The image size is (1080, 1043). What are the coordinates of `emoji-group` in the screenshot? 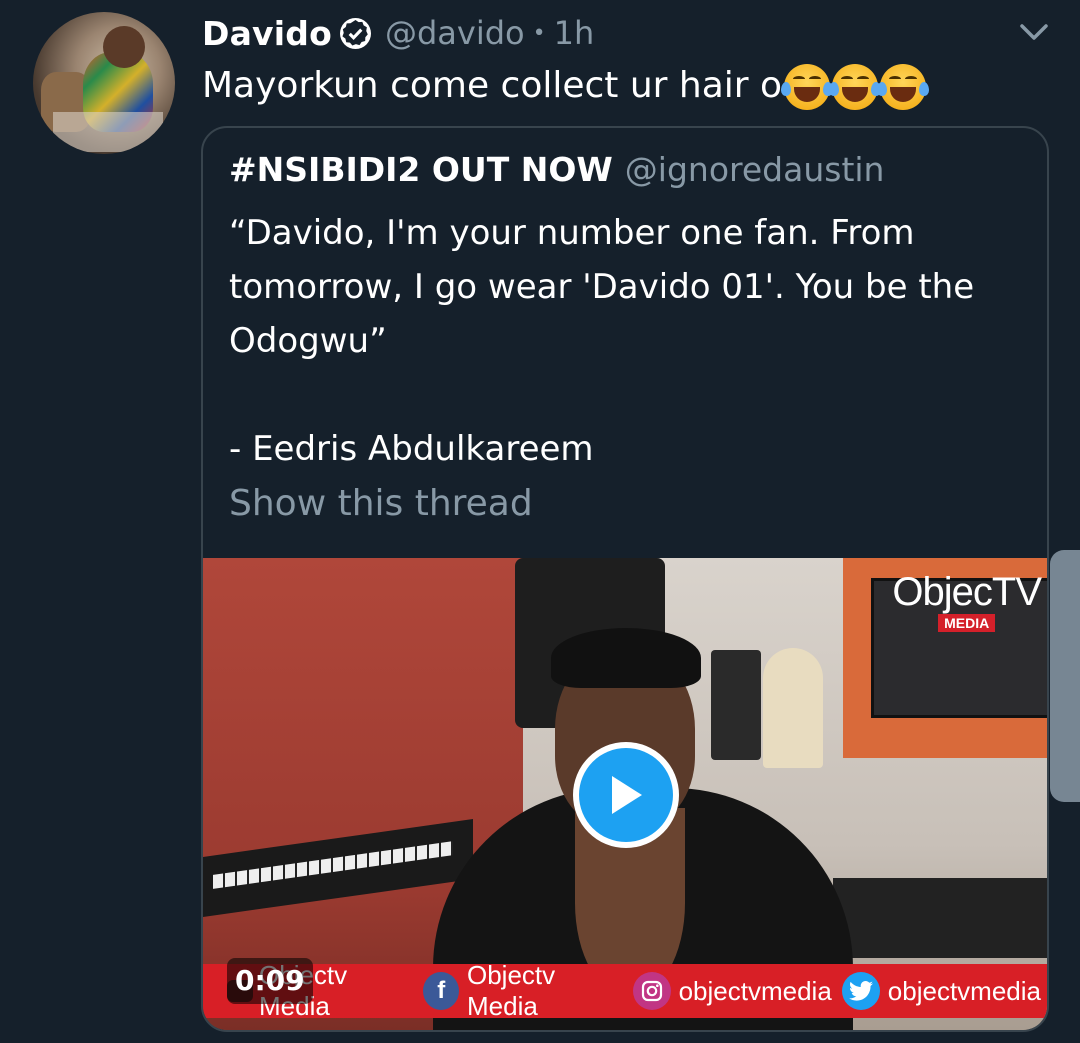 It's located at (855, 87).